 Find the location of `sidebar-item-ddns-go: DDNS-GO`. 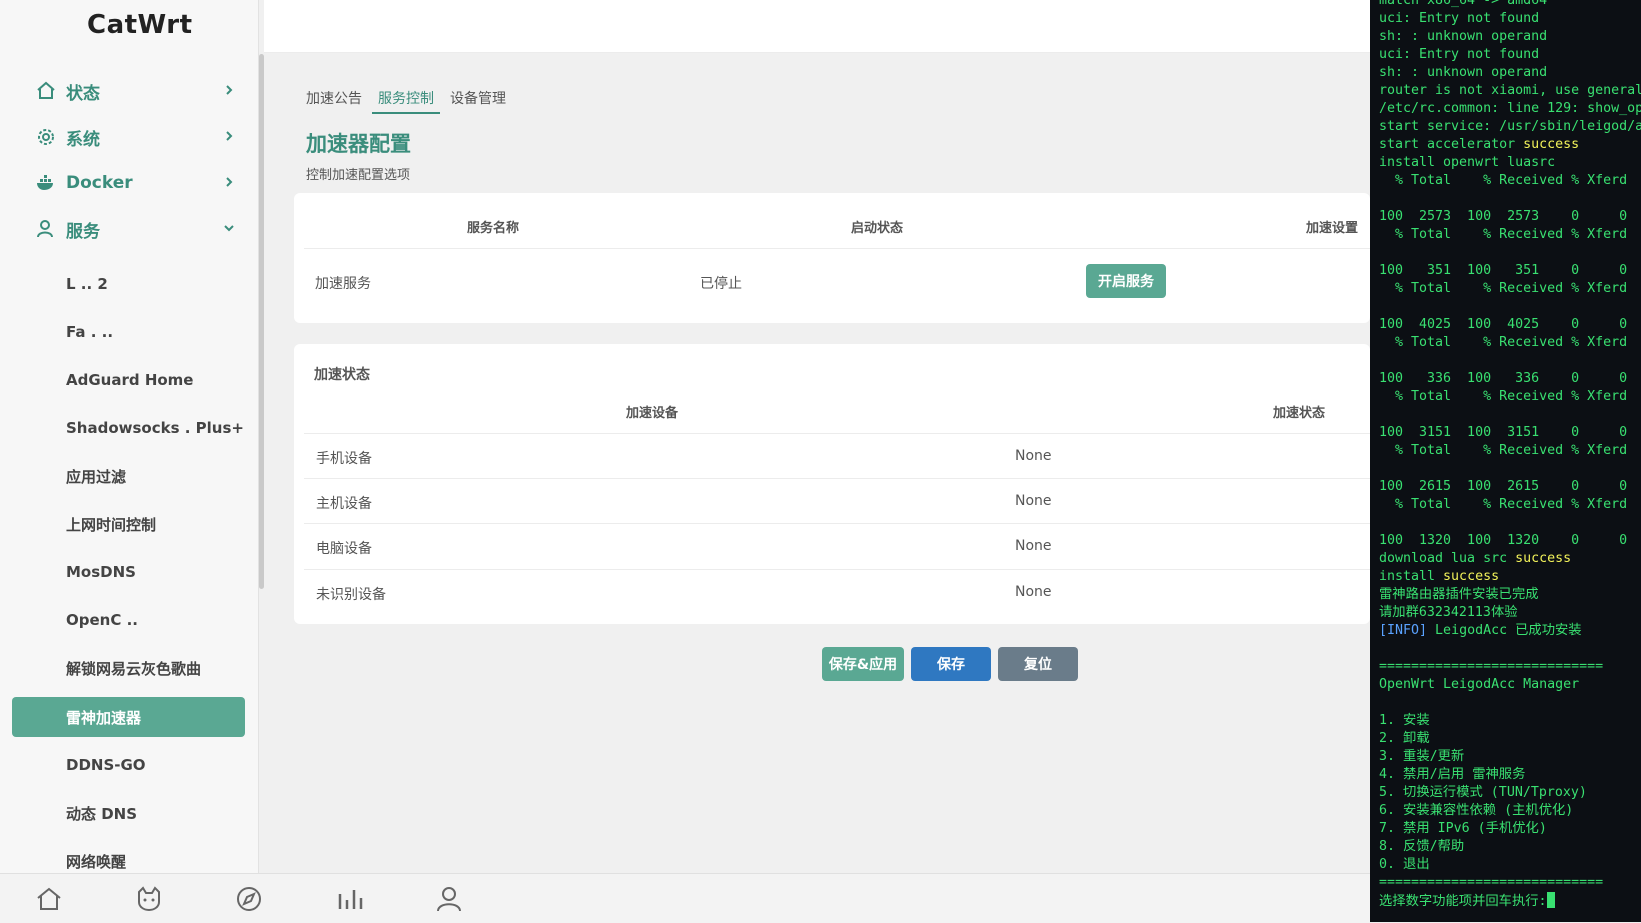

sidebar-item-ddns-go: DDNS-GO is located at coordinates (106, 765).